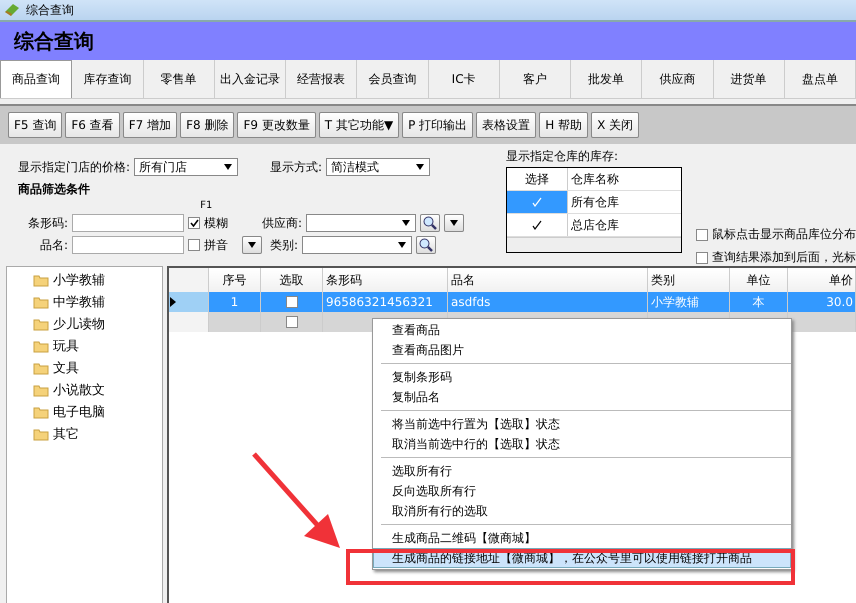  What do you see at coordinates (582, 330) in the screenshot?
I see `menu-item: 查看商品` at bounding box center [582, 330].